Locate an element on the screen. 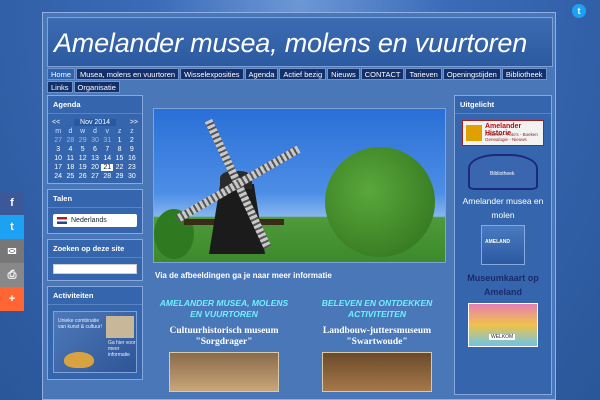 The width and height of the screenshot is (600, 400). calendar-day: 18 is located at coordinates (70, 167).